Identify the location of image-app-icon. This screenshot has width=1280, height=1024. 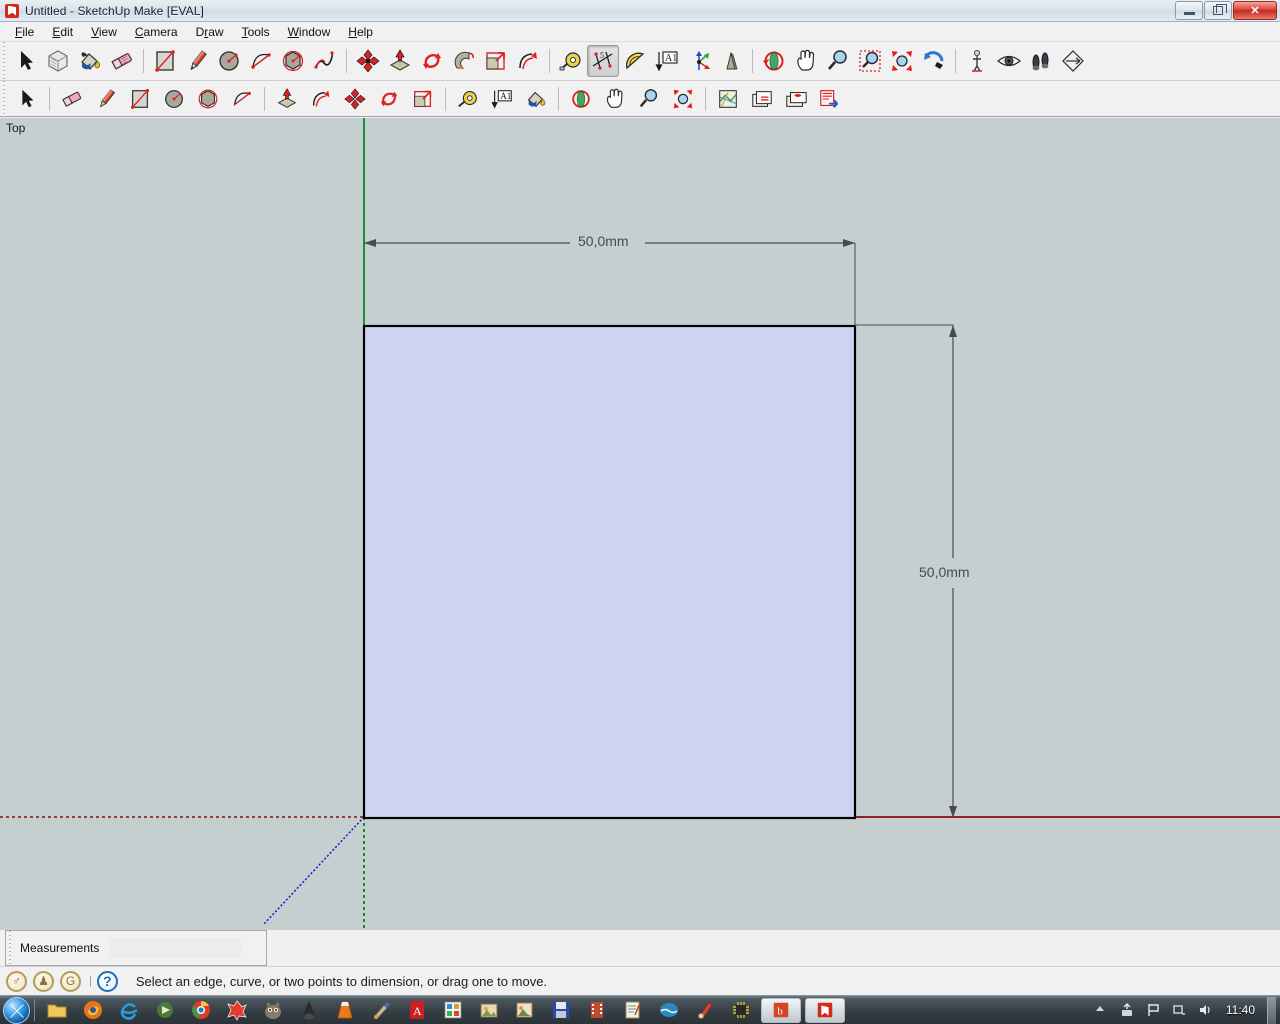
(525, 1010).